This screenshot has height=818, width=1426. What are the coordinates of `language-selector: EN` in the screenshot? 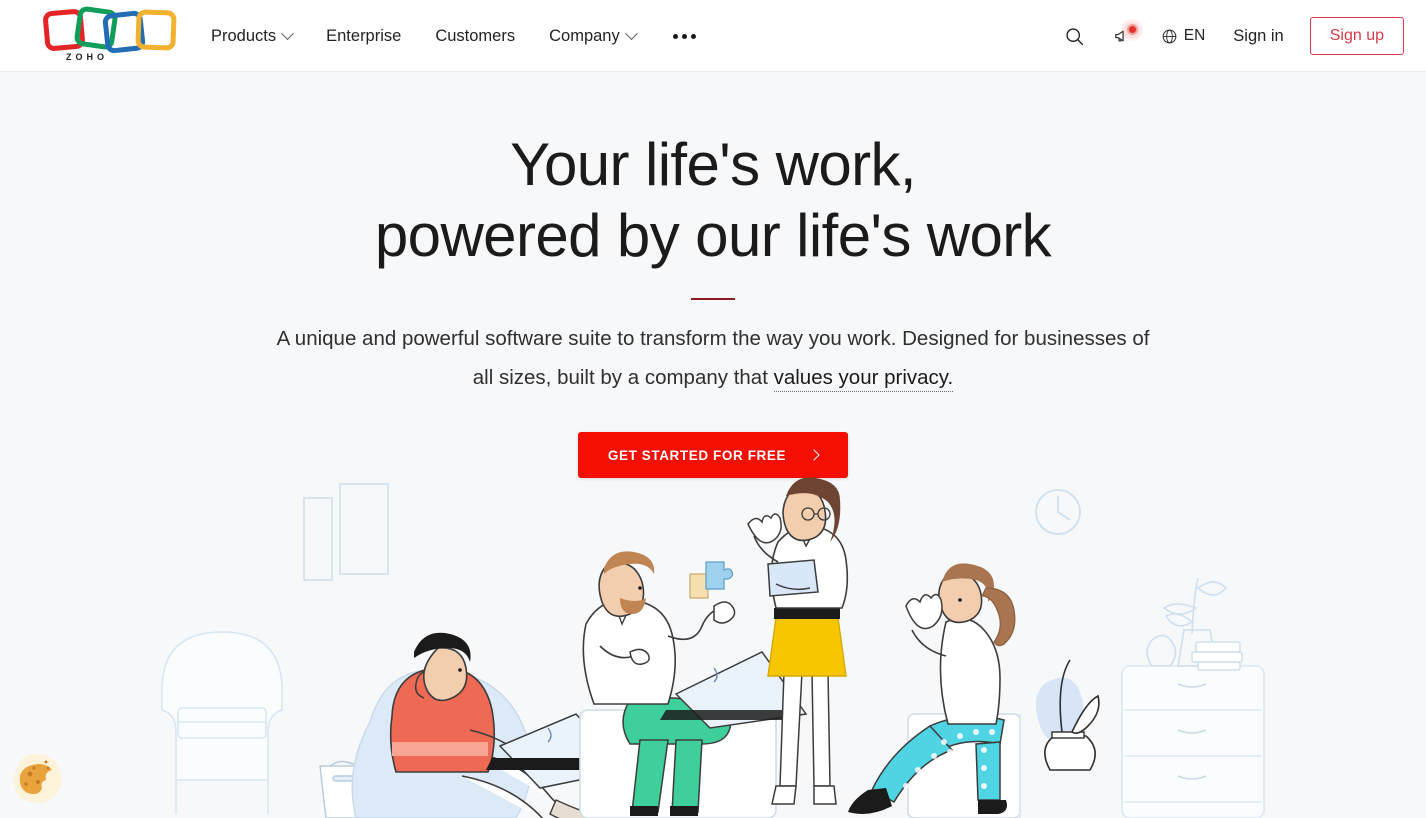 It's located at (1183, 36).